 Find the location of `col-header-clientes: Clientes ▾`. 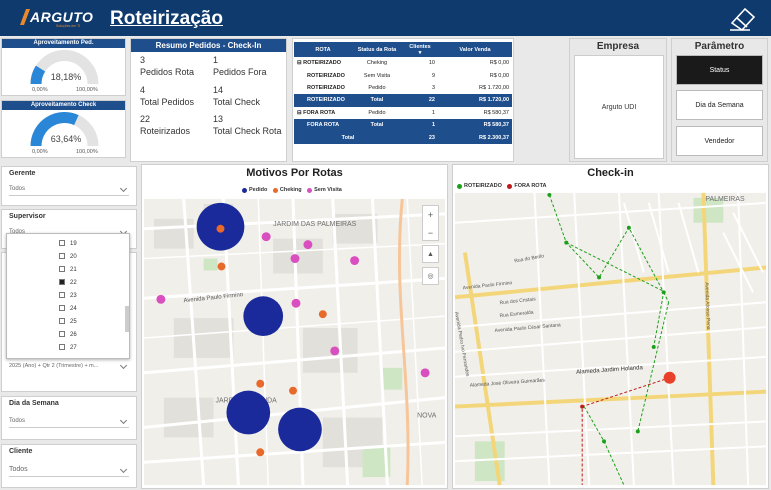

col-header-clientes: Clientes ▾ is located at coordinates (420, 49).